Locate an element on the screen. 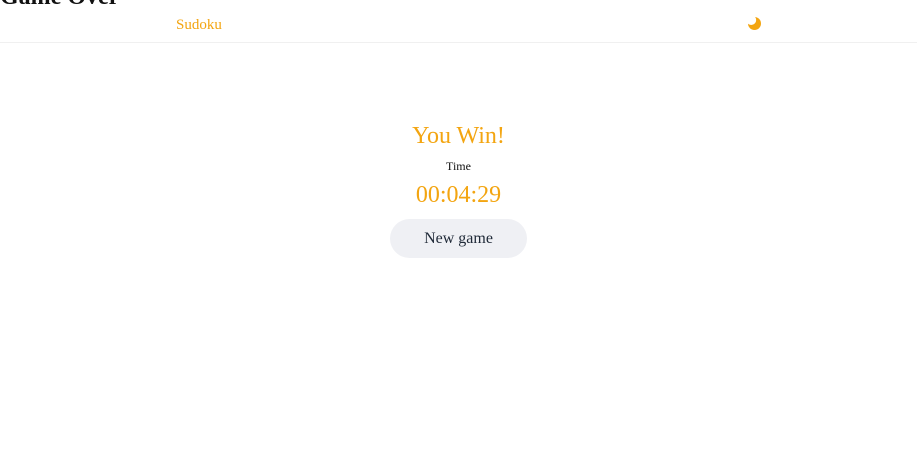 Image resolution: width=917 pixels, height=474 pixels. theme-toggle-button is located at coordinates (754, 23).